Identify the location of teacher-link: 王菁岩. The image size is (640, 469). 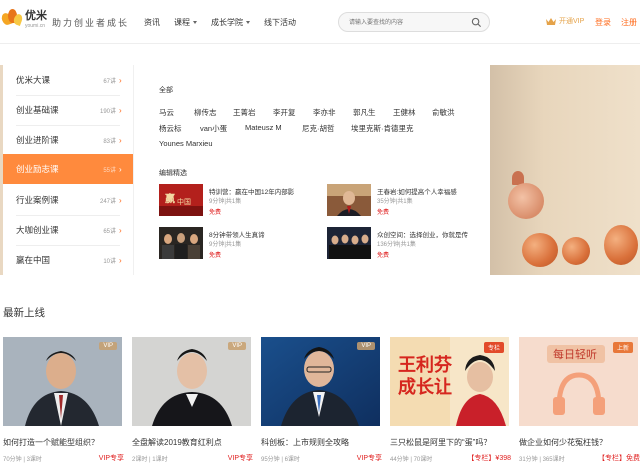
(244, 112).